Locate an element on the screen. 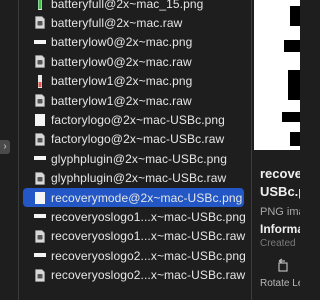 This screenshot has width=320, height=300. file-row: recoveryoslogo1...x~mac-USBc.raw is located at coordinates (132, 236).